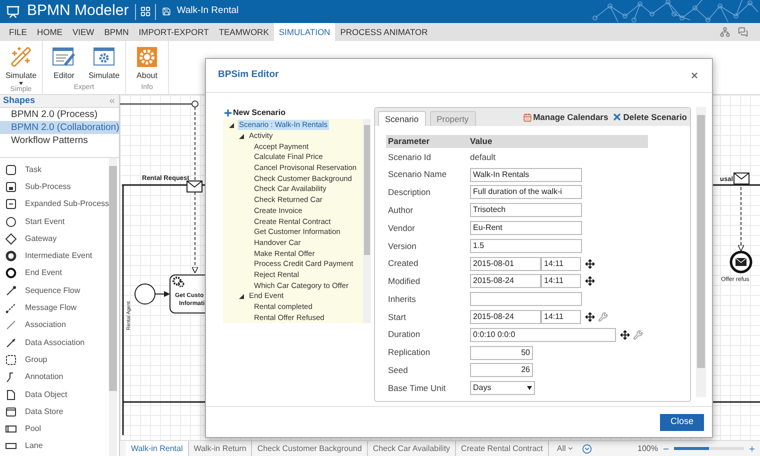 This screenshot has width=760, height=456. What do you see at coordinates (54, 447) in the screenshot?
I see `shape-item: Lane` at bounding box center [54, 447].